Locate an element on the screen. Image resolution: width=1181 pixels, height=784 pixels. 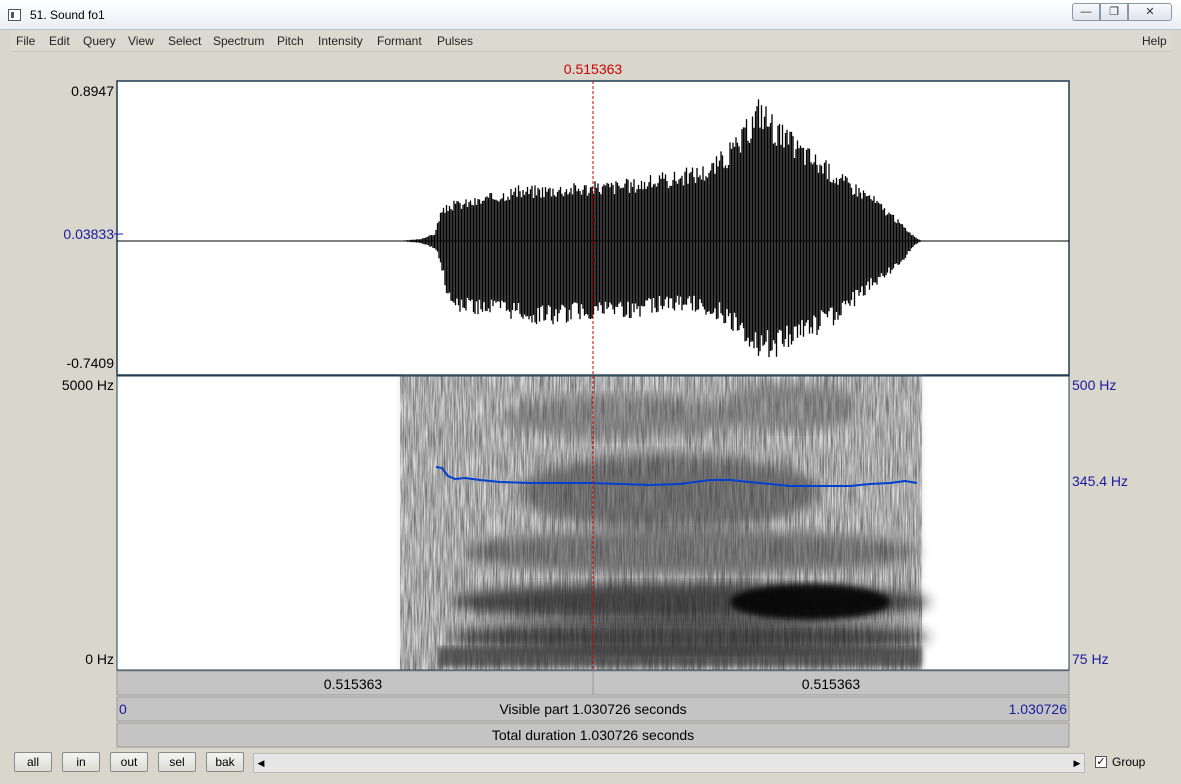
menu-edit: Edit is located at coordinates (59, 41).